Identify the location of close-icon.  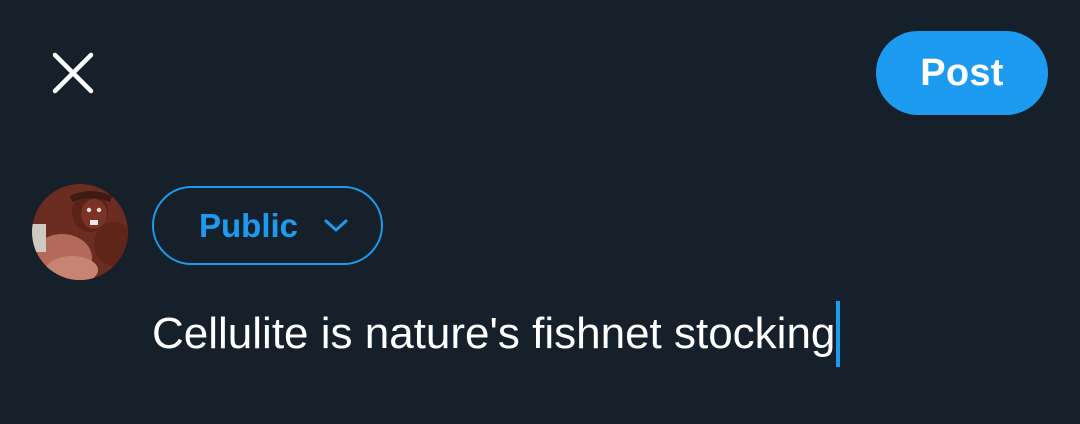
(73, 73).